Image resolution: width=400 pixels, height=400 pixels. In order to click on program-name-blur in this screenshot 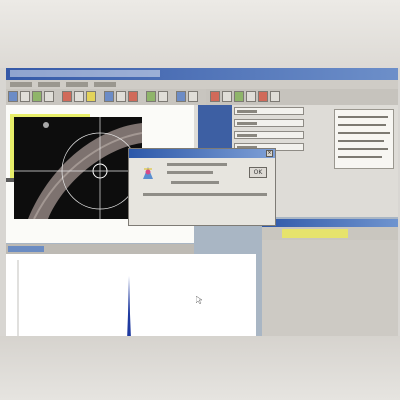, I will do `click(197, 164)`.